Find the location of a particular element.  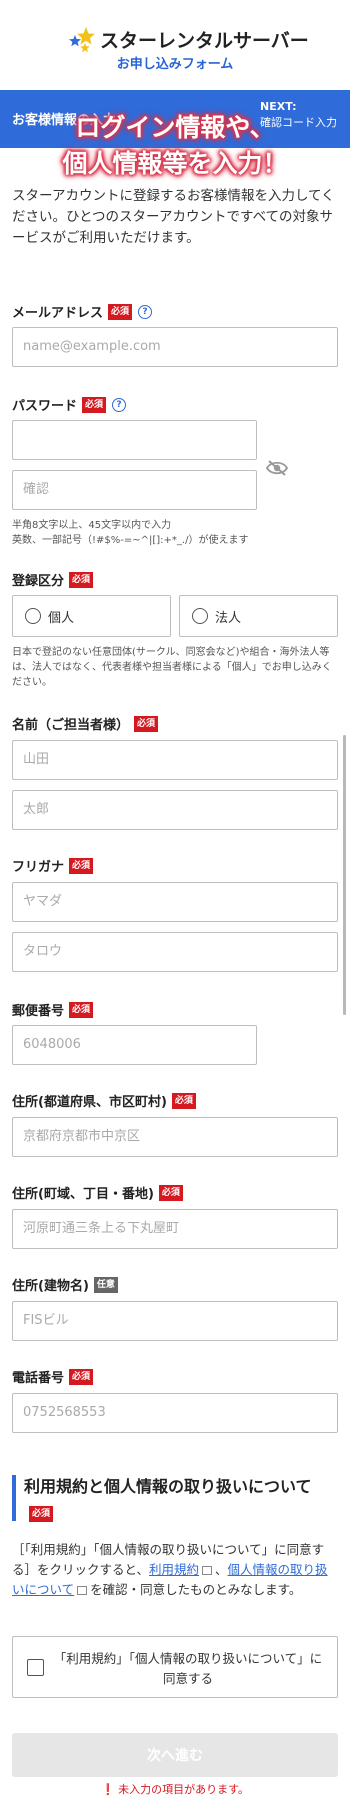

postal-code-field: 6048006 is located at coordinates (134, 1045).